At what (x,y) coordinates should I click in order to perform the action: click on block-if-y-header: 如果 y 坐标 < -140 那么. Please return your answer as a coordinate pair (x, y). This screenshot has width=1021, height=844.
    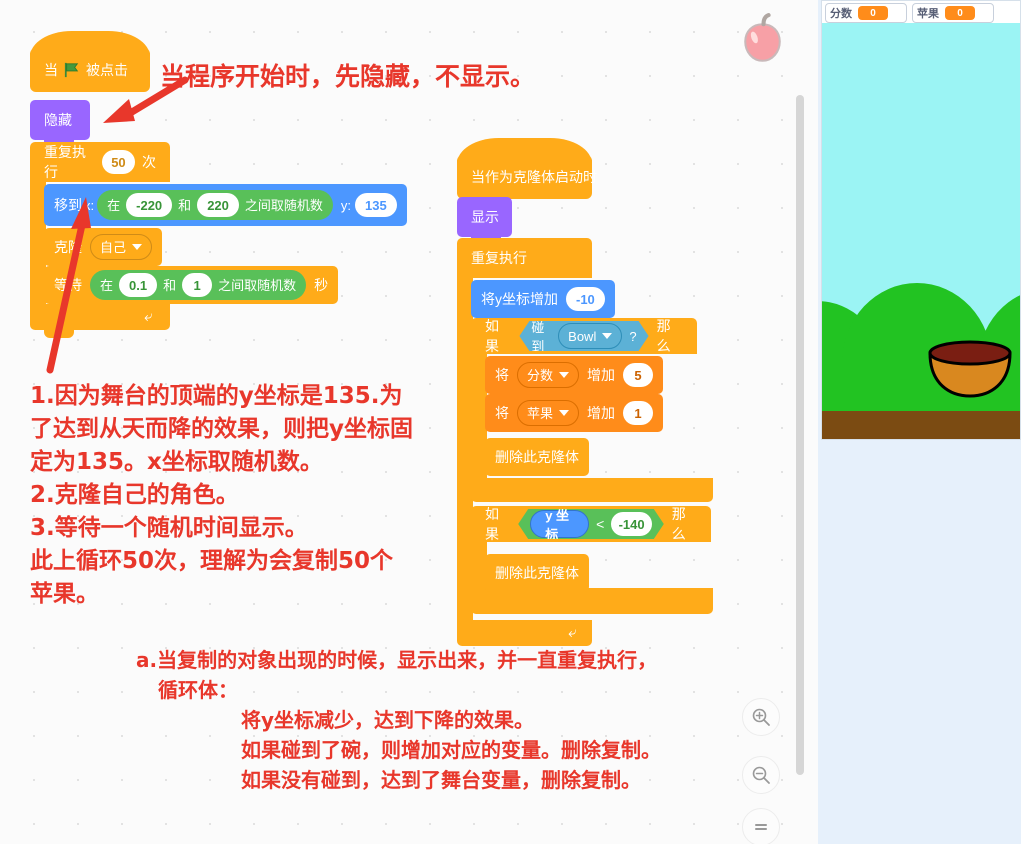
    Looking at the image, I should click on (591, 524).